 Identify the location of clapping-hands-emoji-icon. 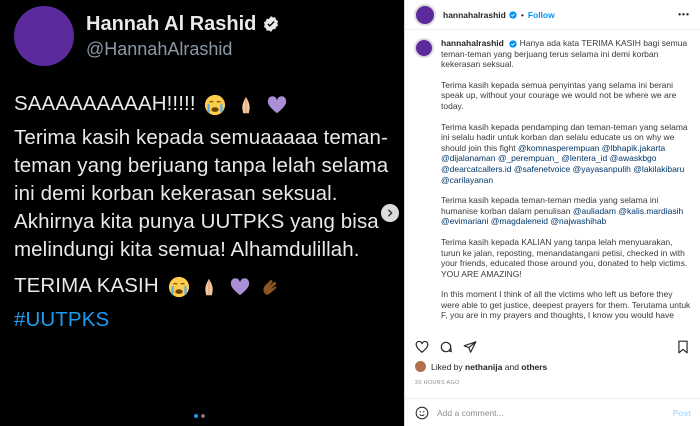
(270, 287).